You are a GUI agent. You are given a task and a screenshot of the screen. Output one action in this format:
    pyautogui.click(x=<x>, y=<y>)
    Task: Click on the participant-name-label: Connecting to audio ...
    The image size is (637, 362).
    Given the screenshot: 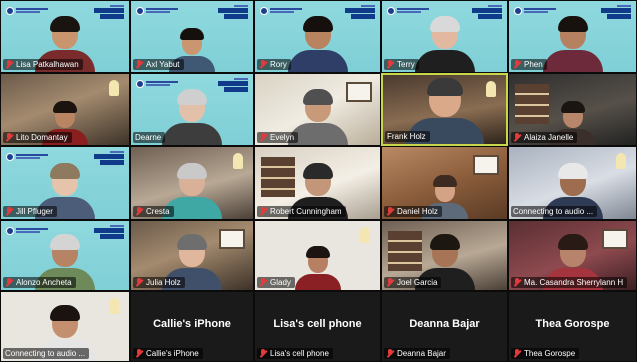 What is the action you would take?
    pyautogui.click(x=46, y=353)
    